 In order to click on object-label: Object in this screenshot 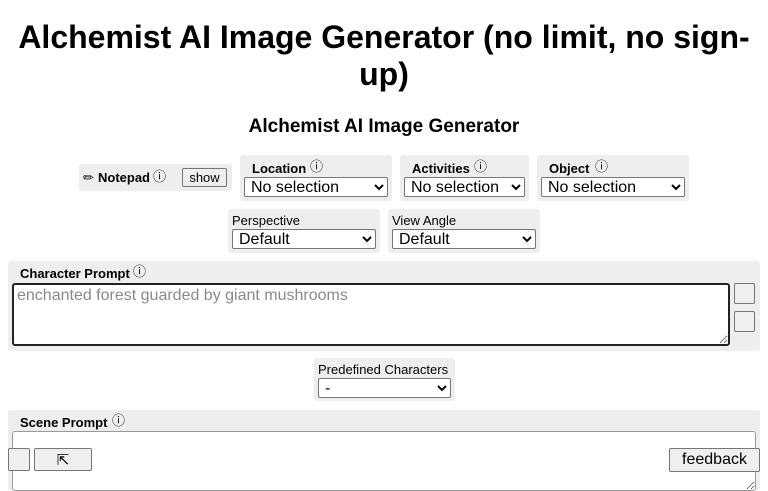, I will do `click(569, 168)`.